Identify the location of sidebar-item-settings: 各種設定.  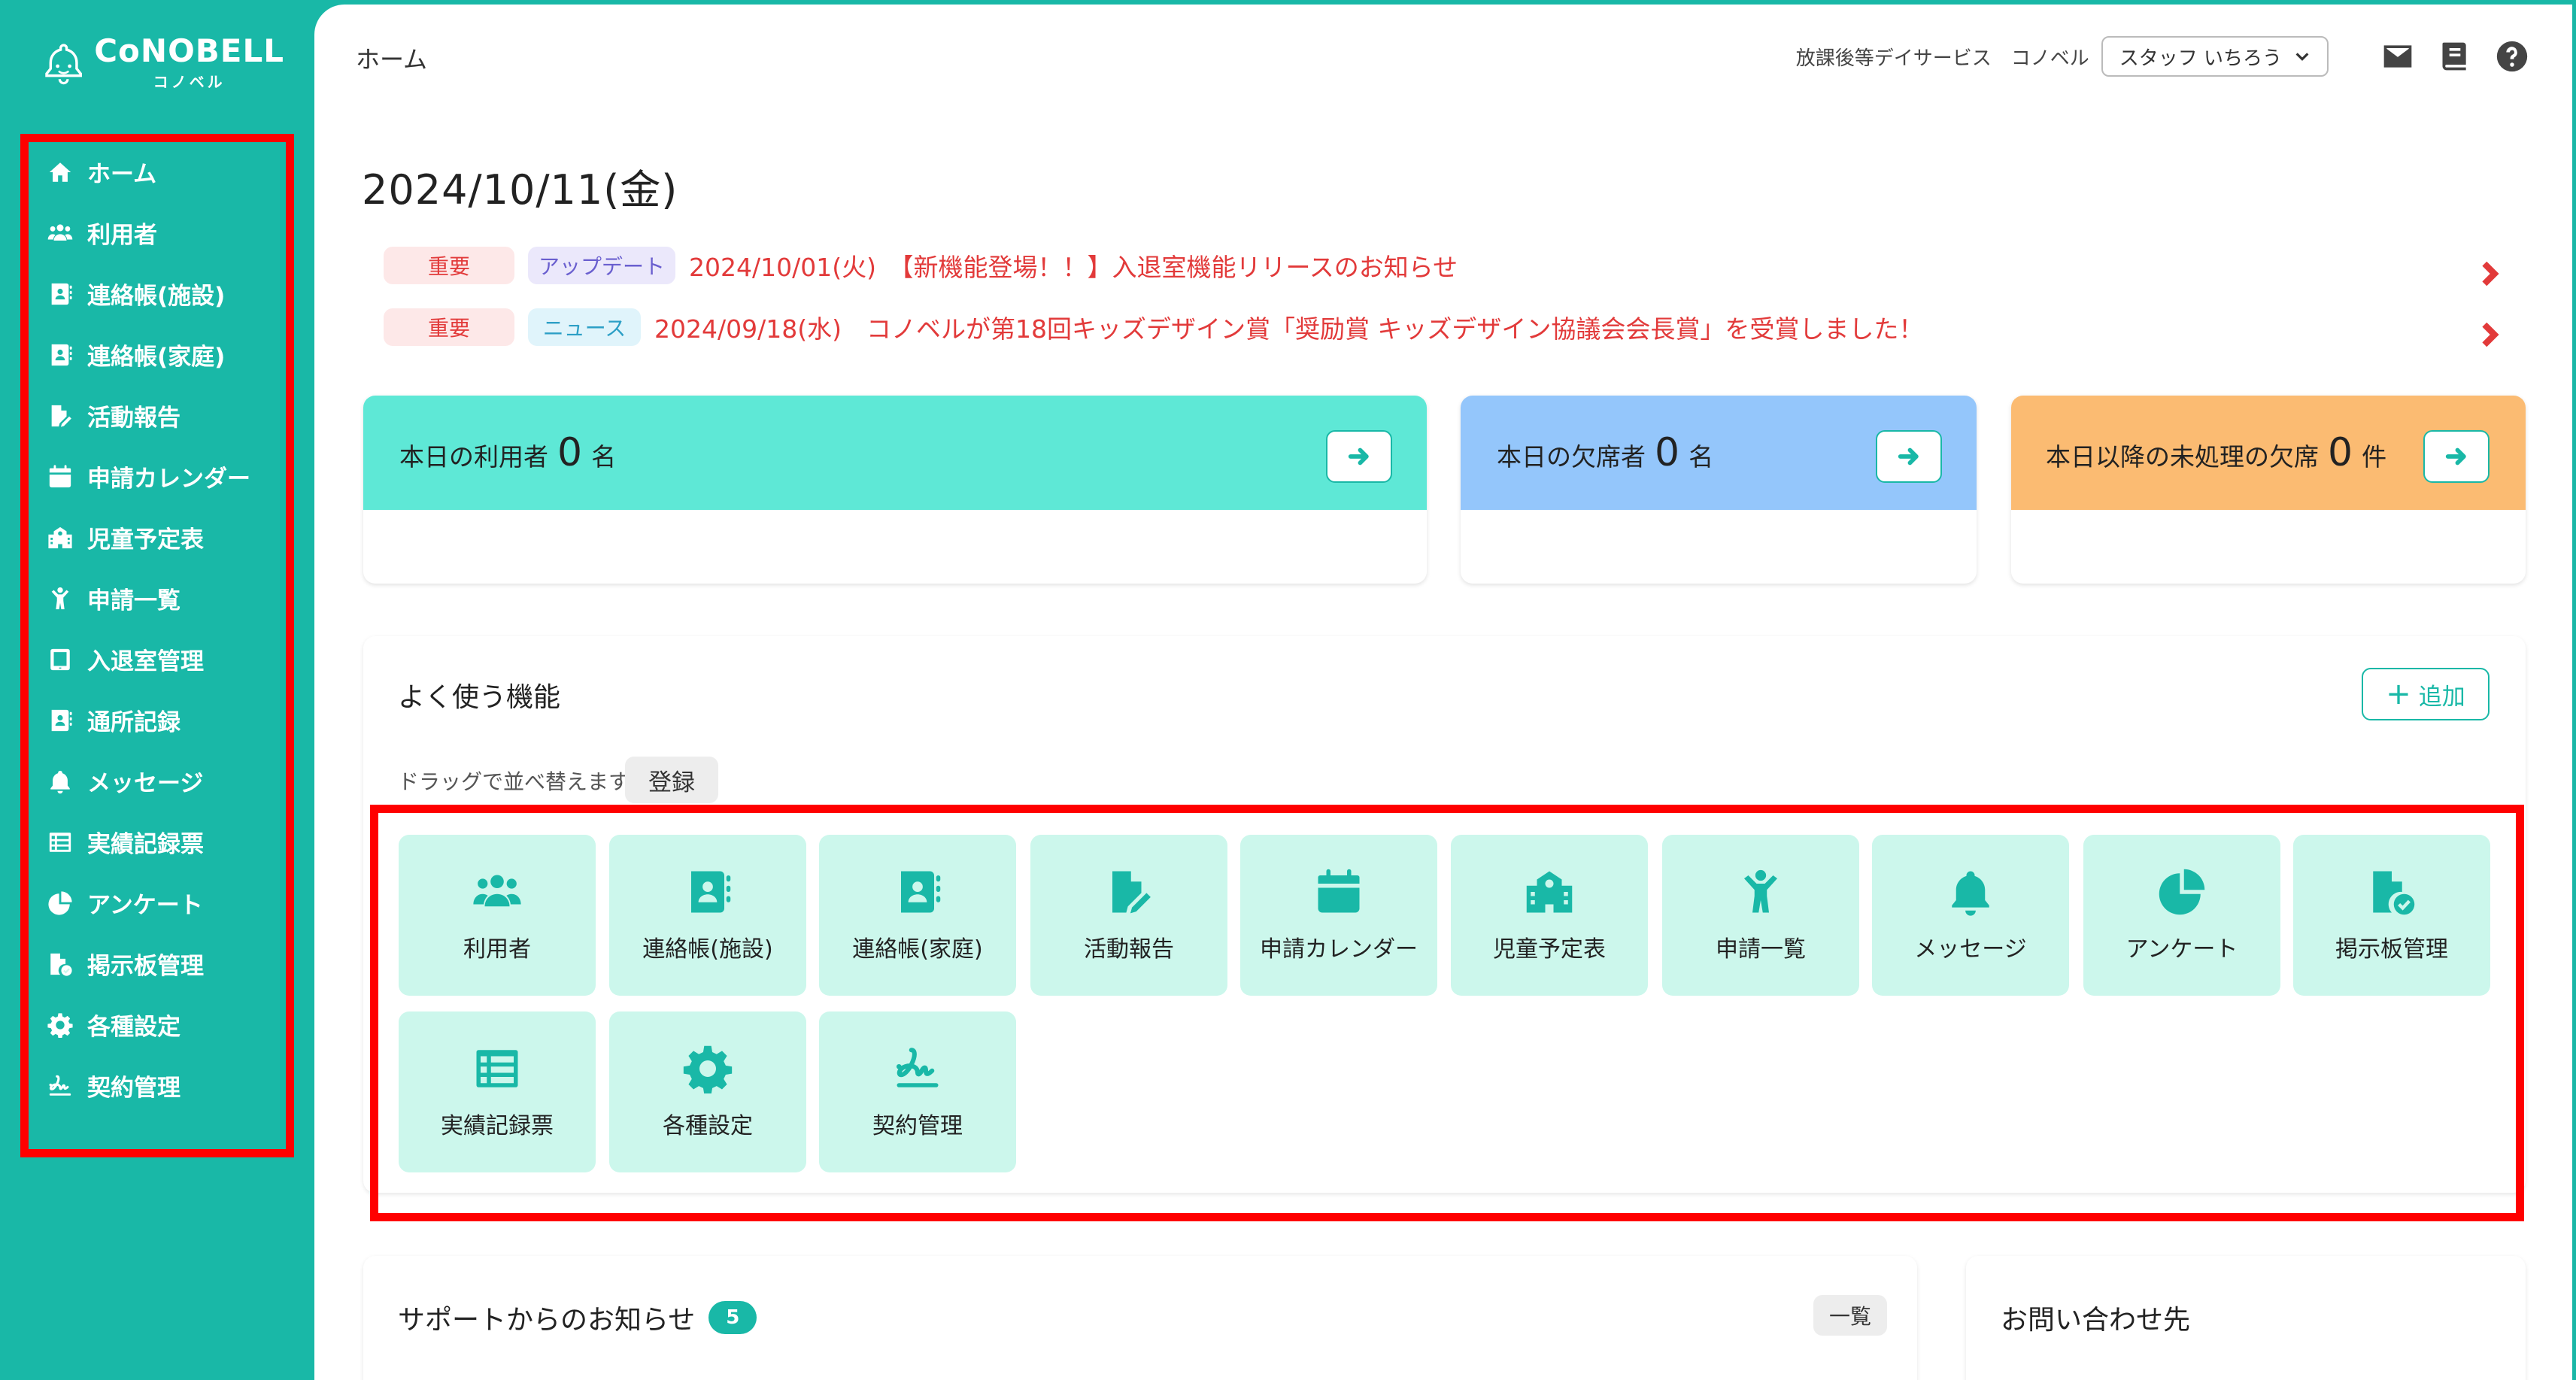
(165, 1024).